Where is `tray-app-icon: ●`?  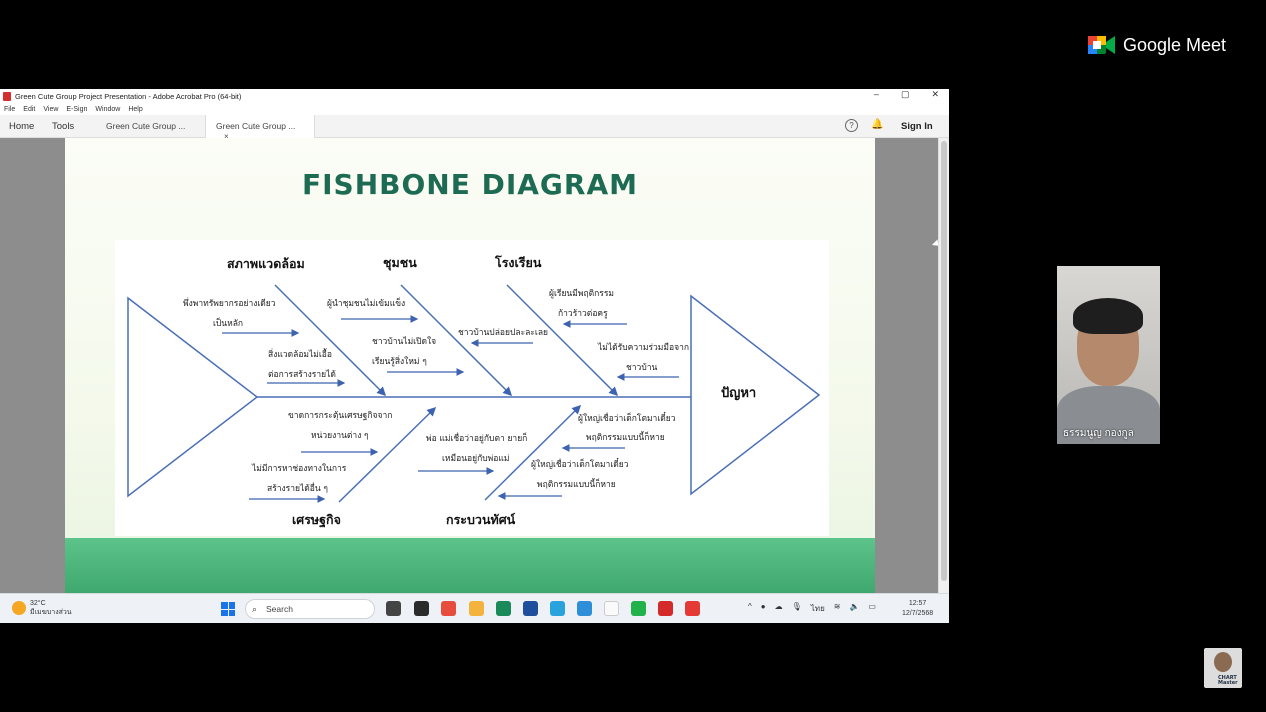
tray-app-icon: ● is located at coordinates (763, 608).